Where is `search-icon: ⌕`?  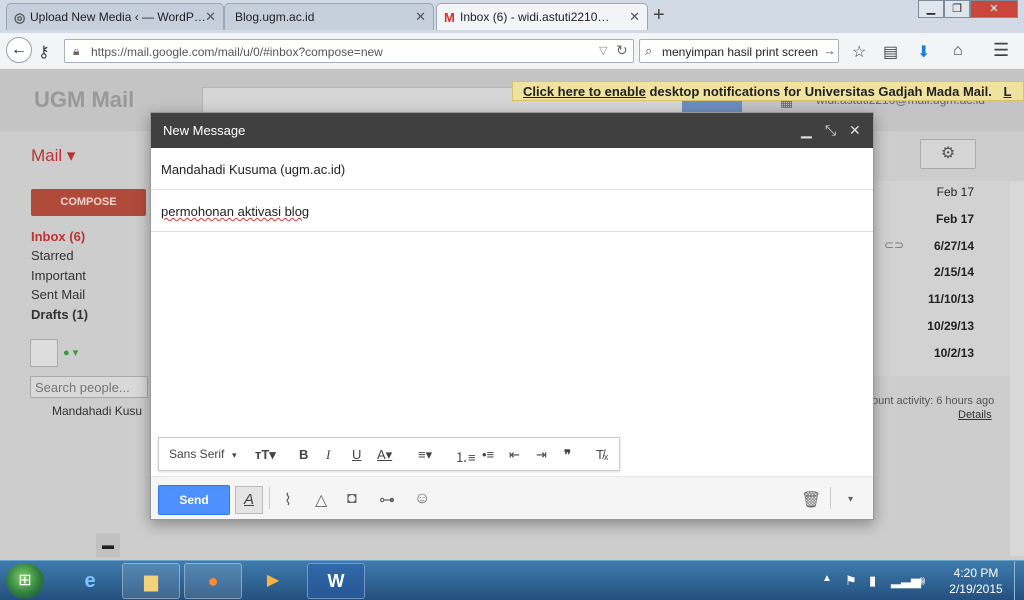
search-icon: ⌕ is located at coordinates (649, 50).